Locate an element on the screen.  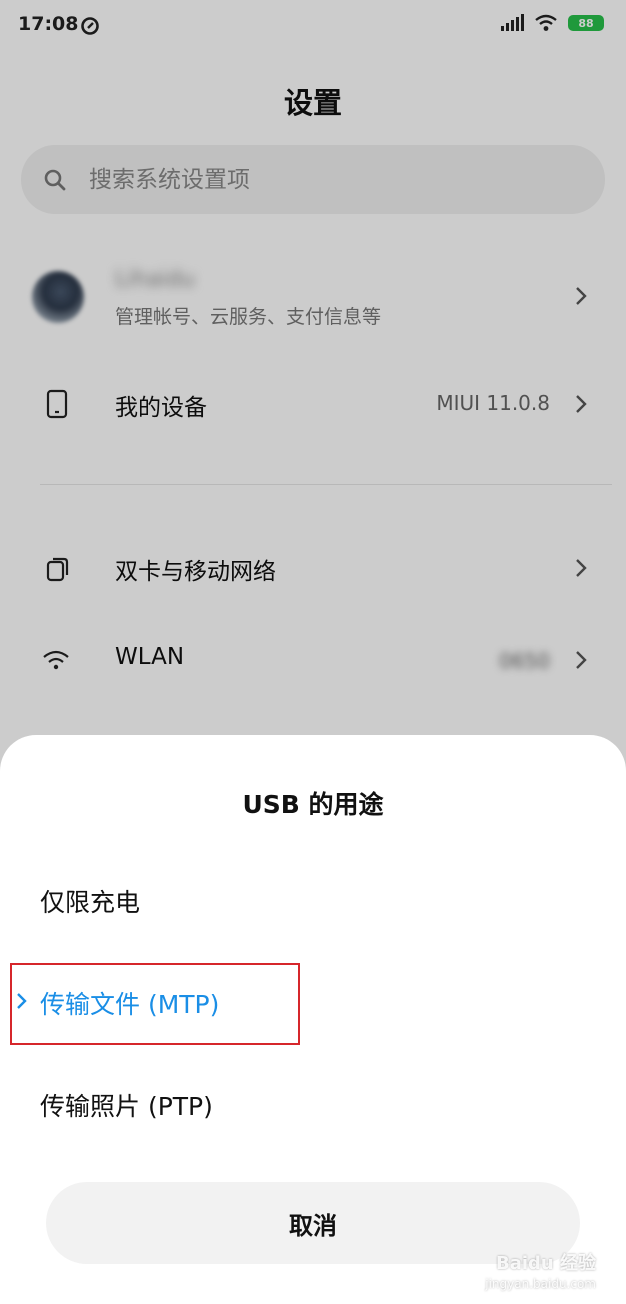
cancel-button: 取消 is located at coordinates (313, 1223).